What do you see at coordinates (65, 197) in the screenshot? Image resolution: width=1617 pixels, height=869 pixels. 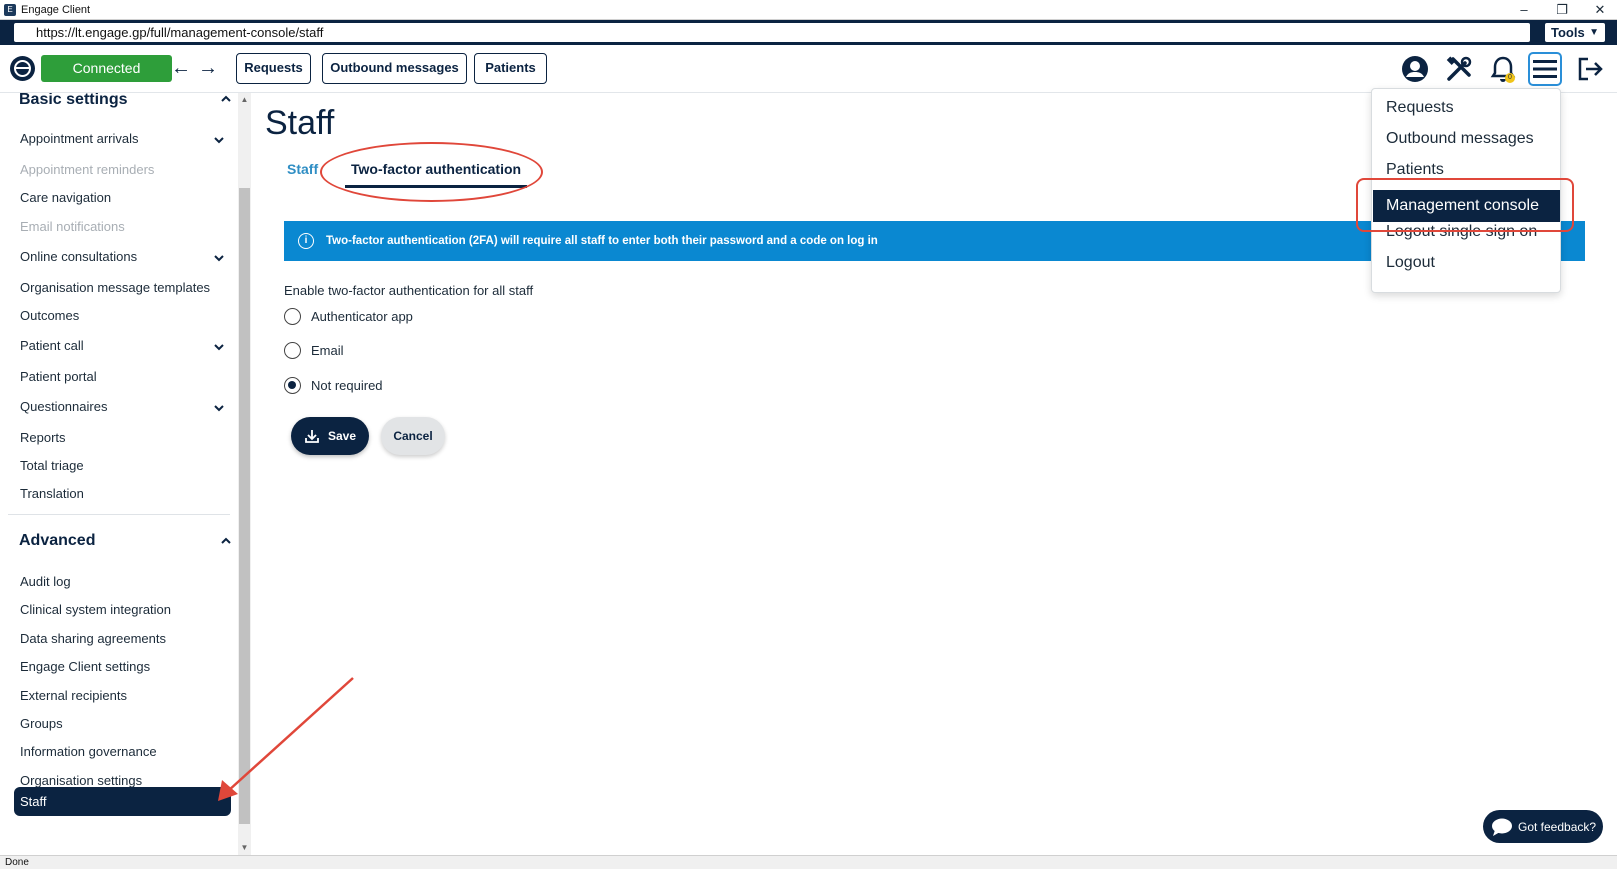 I see `sidebar-item-care-navigation: Care navigation` at bounding box center [65, 197].